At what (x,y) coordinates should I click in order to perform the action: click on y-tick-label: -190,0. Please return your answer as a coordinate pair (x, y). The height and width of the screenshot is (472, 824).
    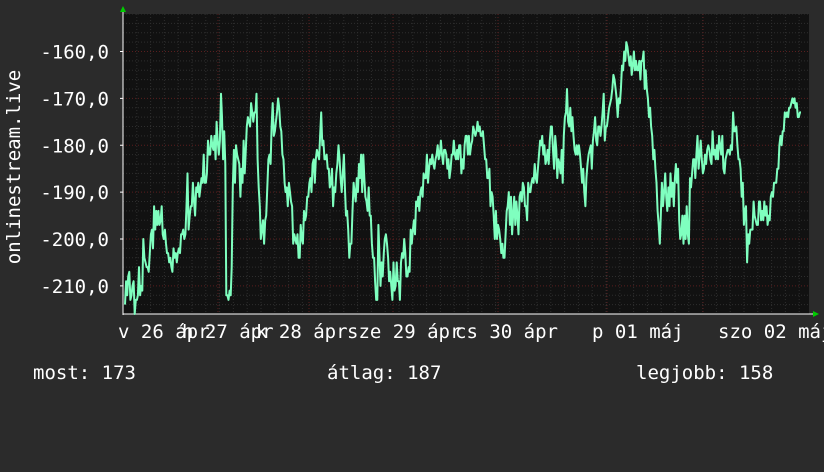
    Looking at the image, I should click on (74, 193).